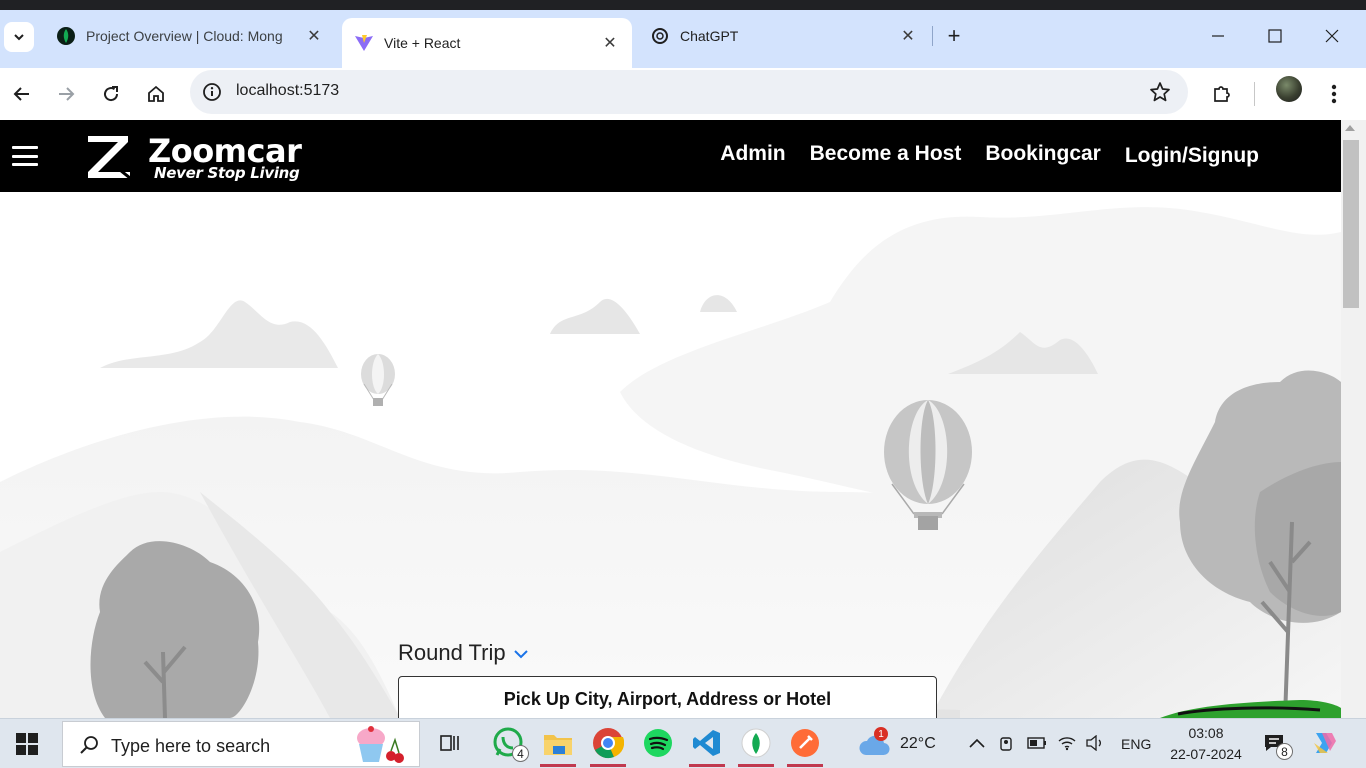  I want to click on address-bar: localhost:5173, so click(689, 92).